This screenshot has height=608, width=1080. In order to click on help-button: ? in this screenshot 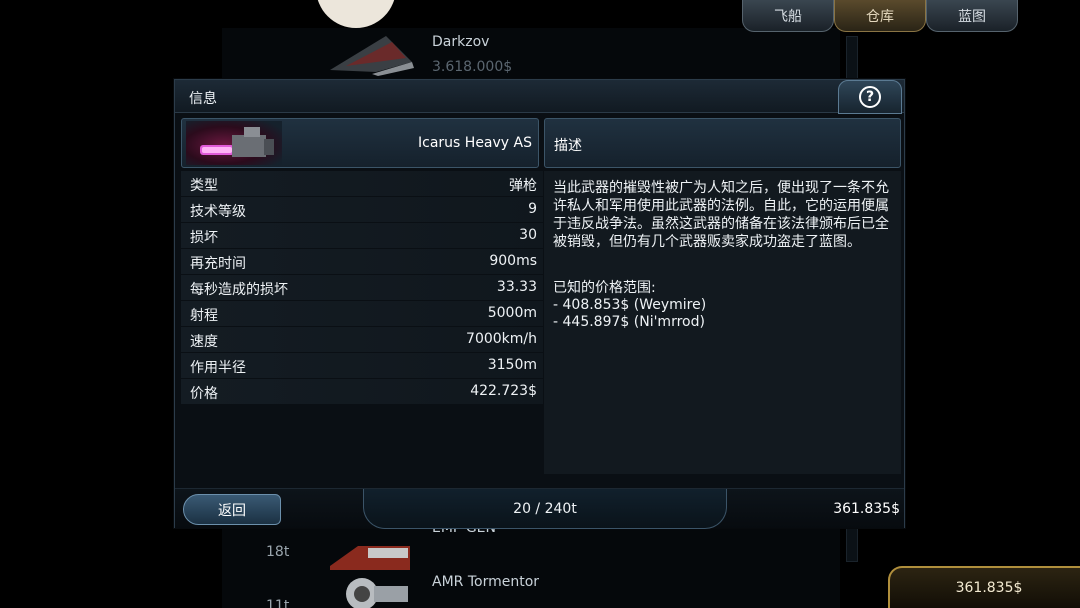, I will do `click(870, 97)`.